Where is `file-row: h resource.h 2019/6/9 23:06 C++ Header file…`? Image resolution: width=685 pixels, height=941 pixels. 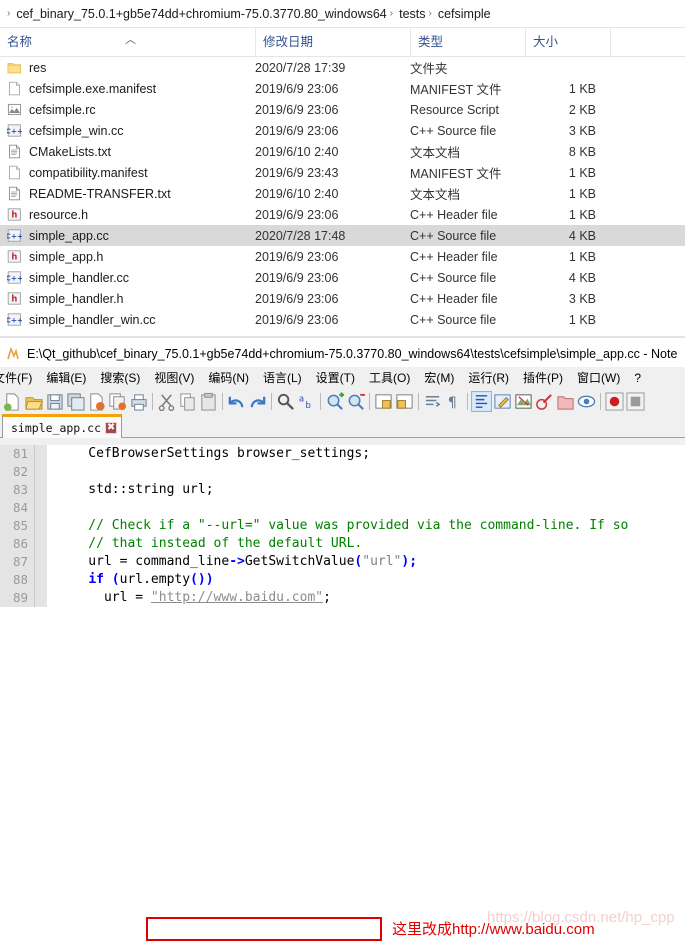 file-row: h resource.h 2019/6/9 23:06 C++ Header file… is located at coordinates (342, 214).